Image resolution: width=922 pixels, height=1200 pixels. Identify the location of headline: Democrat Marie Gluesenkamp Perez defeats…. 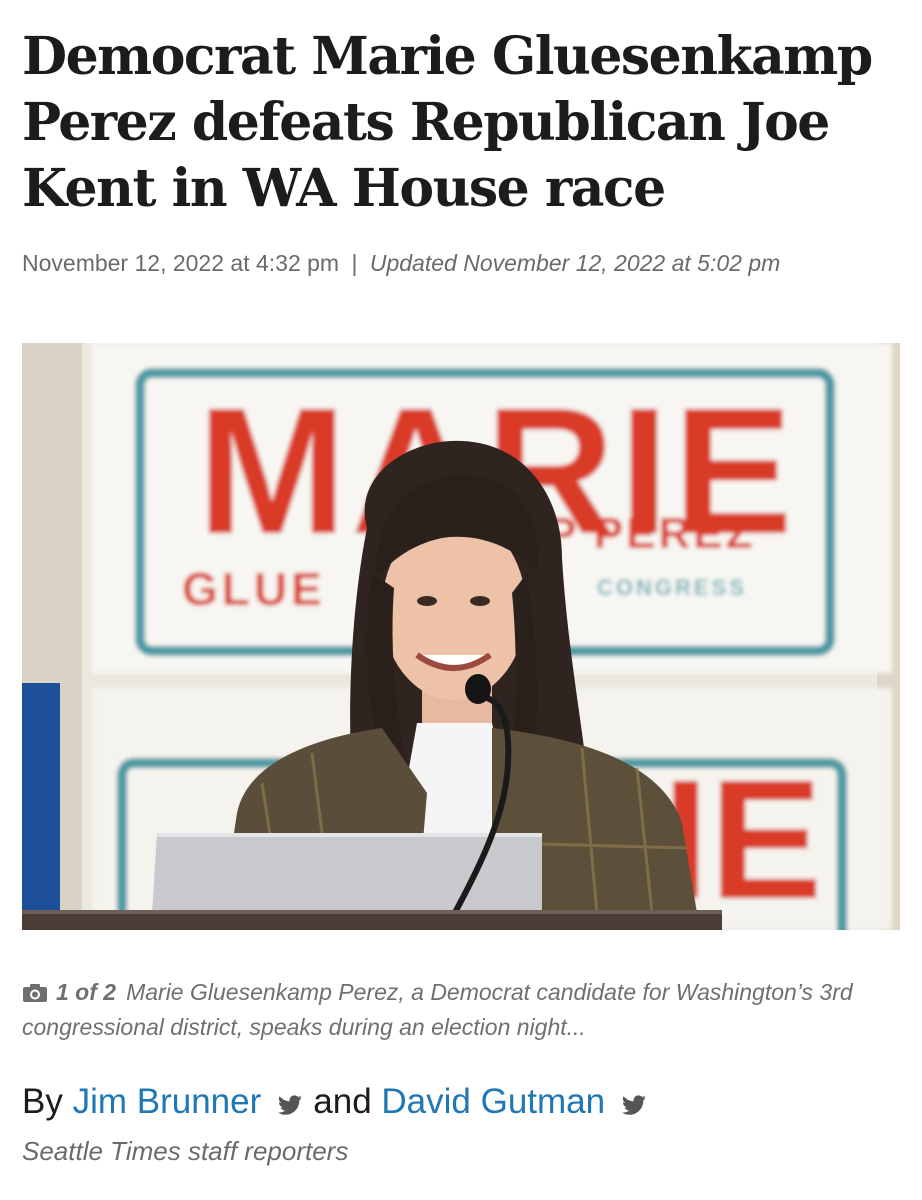
(447, 122).